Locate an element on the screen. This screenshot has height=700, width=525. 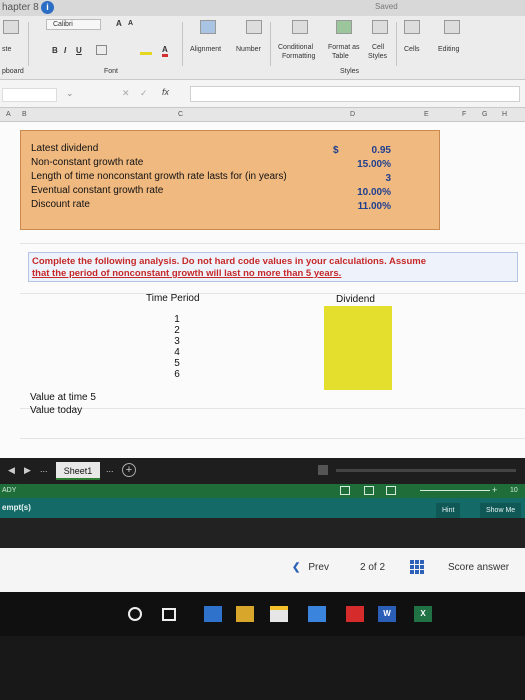
title-bar: hapter 8 i Saved is located at coordinates (262, 8).